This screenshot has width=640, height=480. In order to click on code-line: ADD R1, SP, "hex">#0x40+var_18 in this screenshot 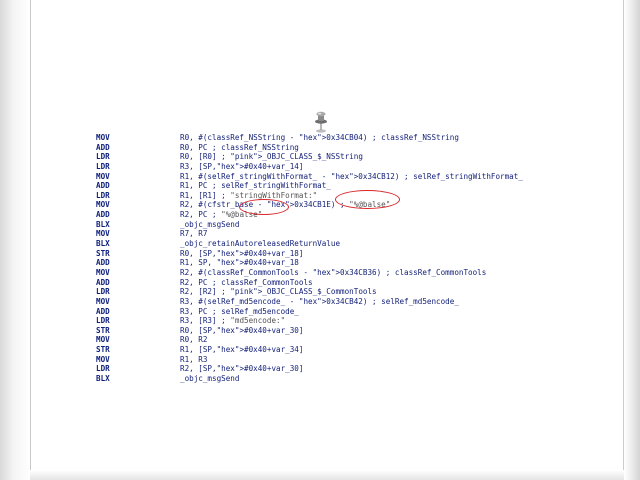, I will do `click(324, 263)`.